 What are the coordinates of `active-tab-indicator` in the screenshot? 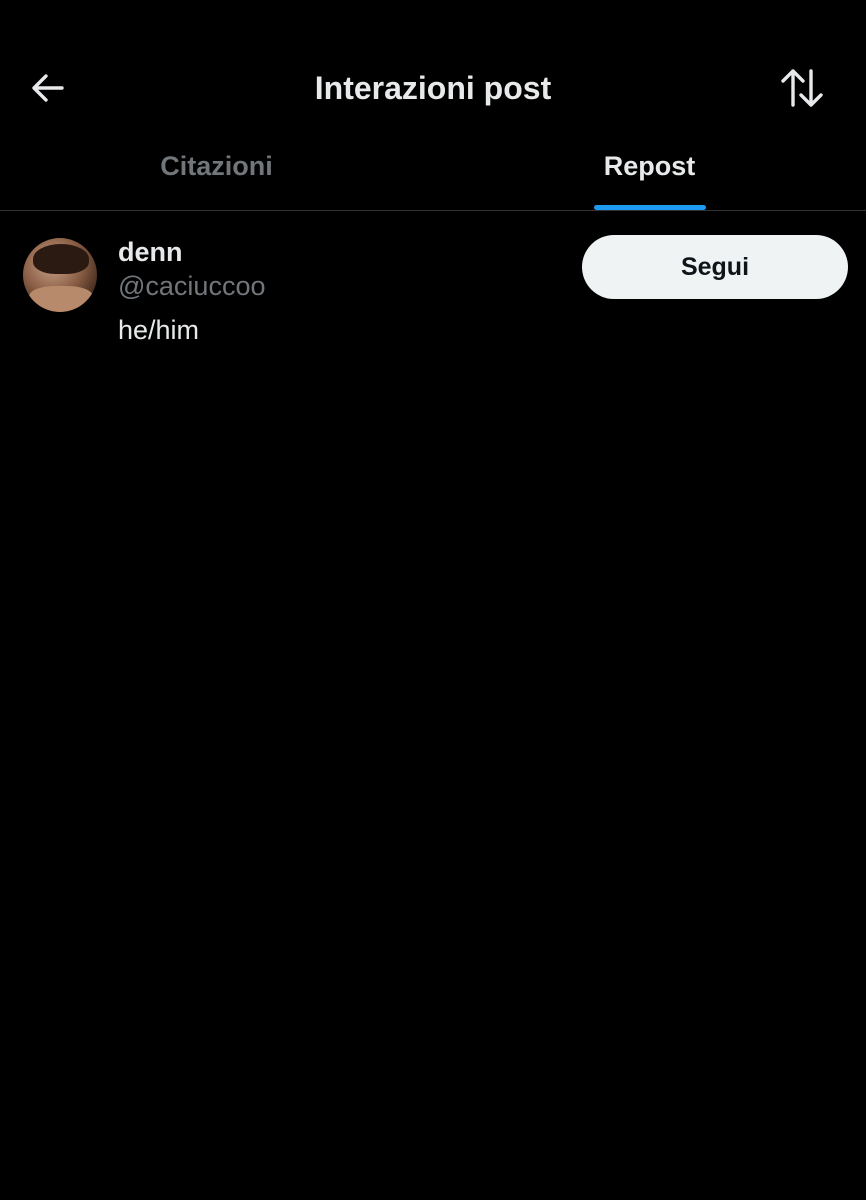 It's located at (649, 207).